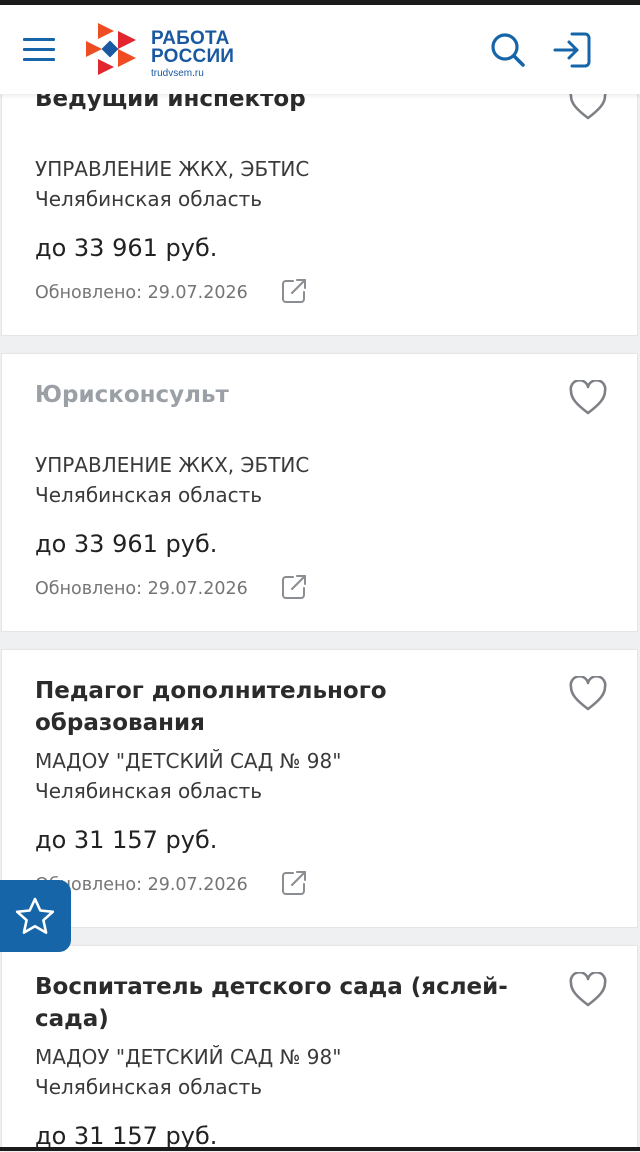  What do you see at coordinates (290, 707) in the screenshot?
I see `vacancy-title: Педагог дополнительного образования` at bounding box center [290, 707].